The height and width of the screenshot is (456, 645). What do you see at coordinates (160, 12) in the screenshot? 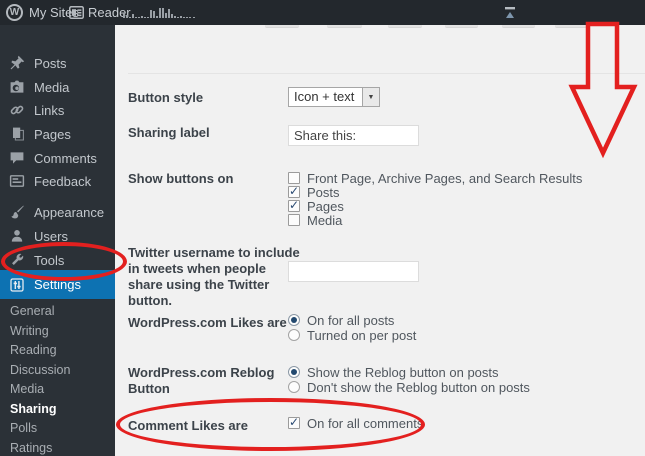
I see `stats-sparkline-icon` at bounding box center [160, 12].